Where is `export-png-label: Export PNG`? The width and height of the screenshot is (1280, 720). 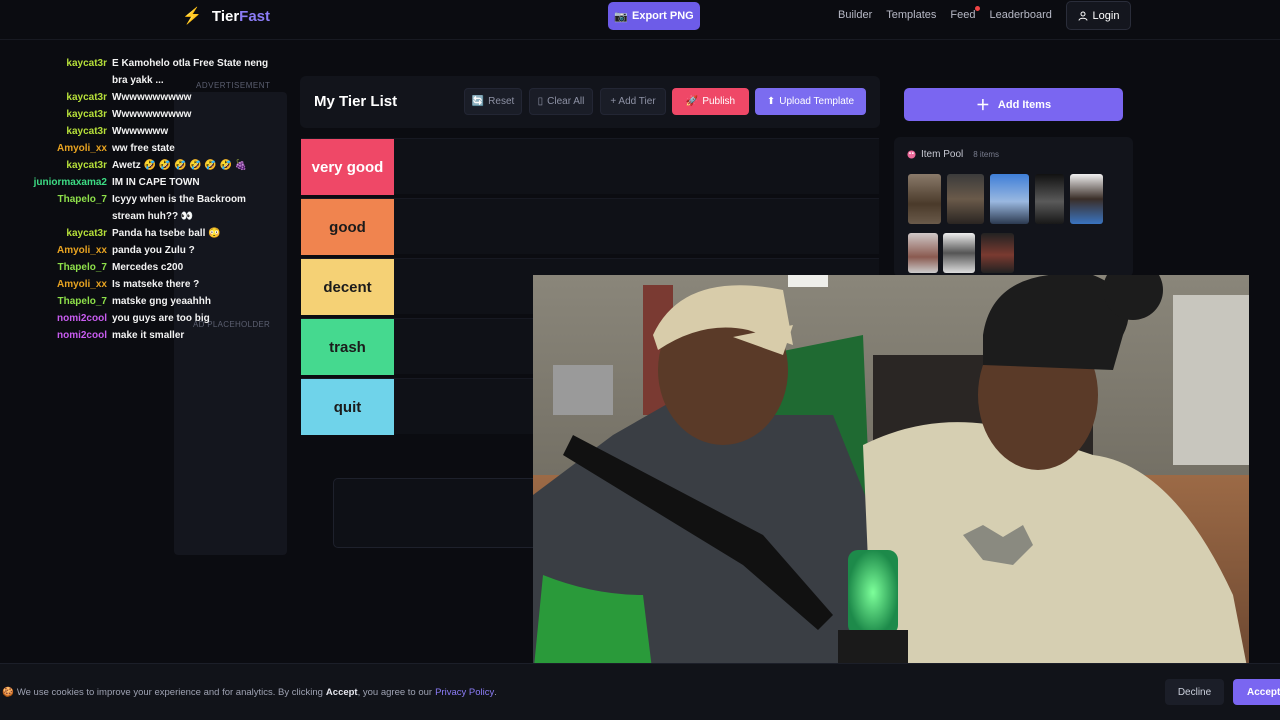 export-png-label: Export PNG is located at coordinates (662, 16).